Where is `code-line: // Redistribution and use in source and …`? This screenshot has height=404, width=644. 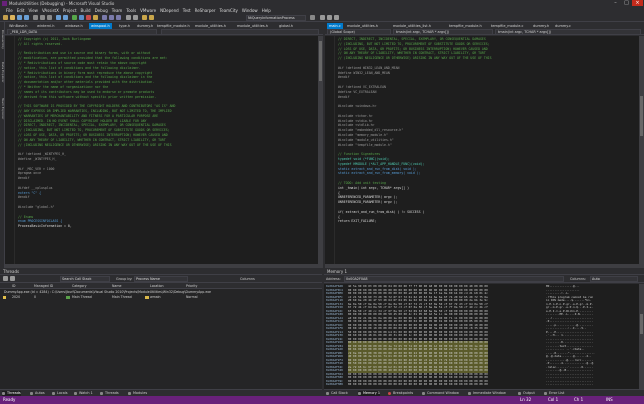
code-line: // Redistribution and use in source and … is located at coordinates (84, 53).